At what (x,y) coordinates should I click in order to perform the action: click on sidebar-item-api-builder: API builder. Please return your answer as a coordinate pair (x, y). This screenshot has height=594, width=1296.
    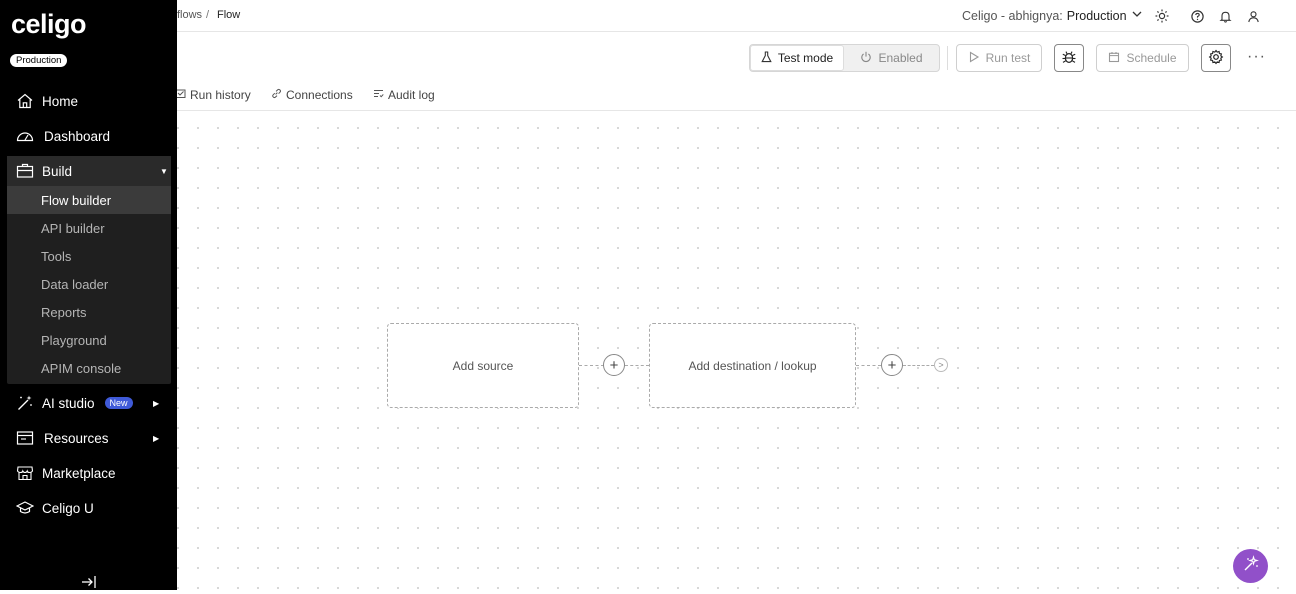
    Looking at the image, I should click on (89, 228).